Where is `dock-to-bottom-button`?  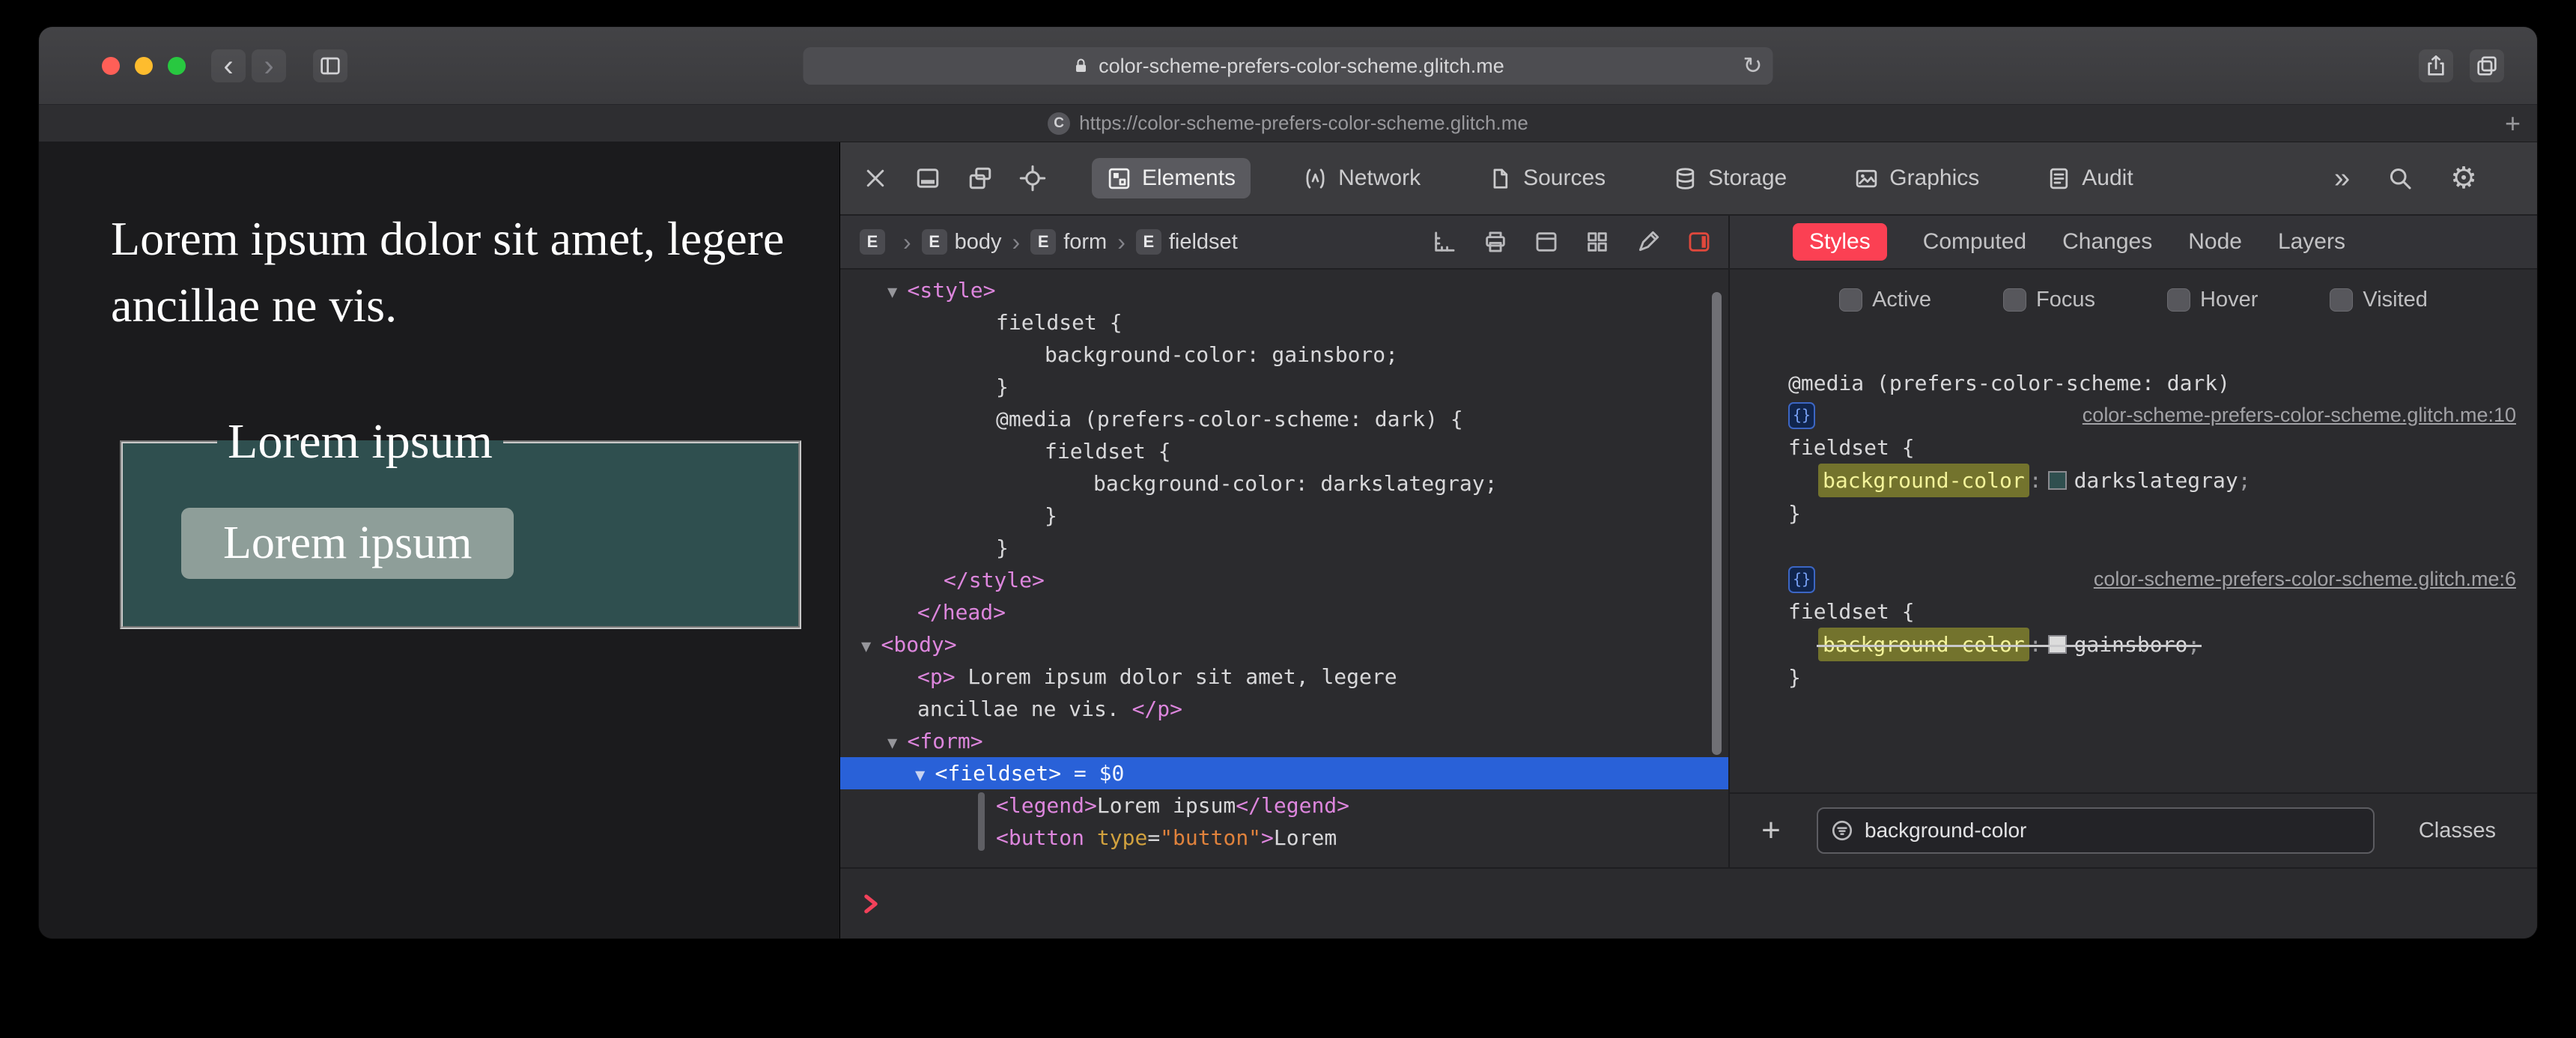 dock-to-bottom-button is located at coordinates (928, 178).